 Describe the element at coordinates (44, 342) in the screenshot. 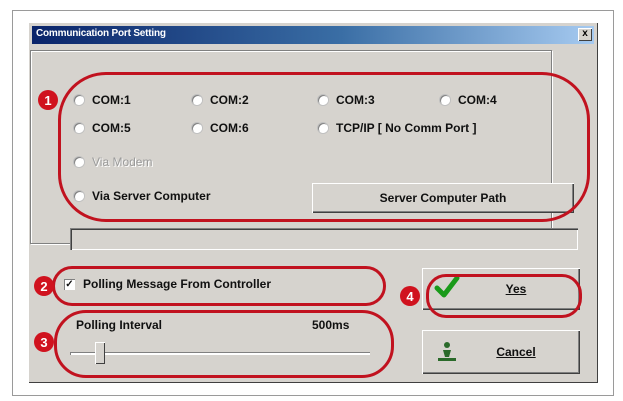

I see `annotation-badge-3: 3` at that location.